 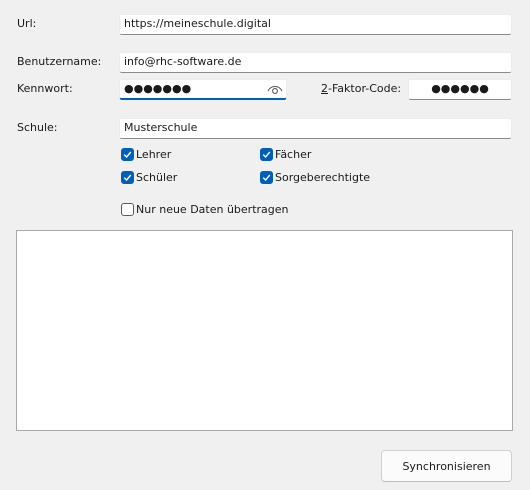 I want to click on checkbox-label: Lehrer, so click(x=154, y=154).